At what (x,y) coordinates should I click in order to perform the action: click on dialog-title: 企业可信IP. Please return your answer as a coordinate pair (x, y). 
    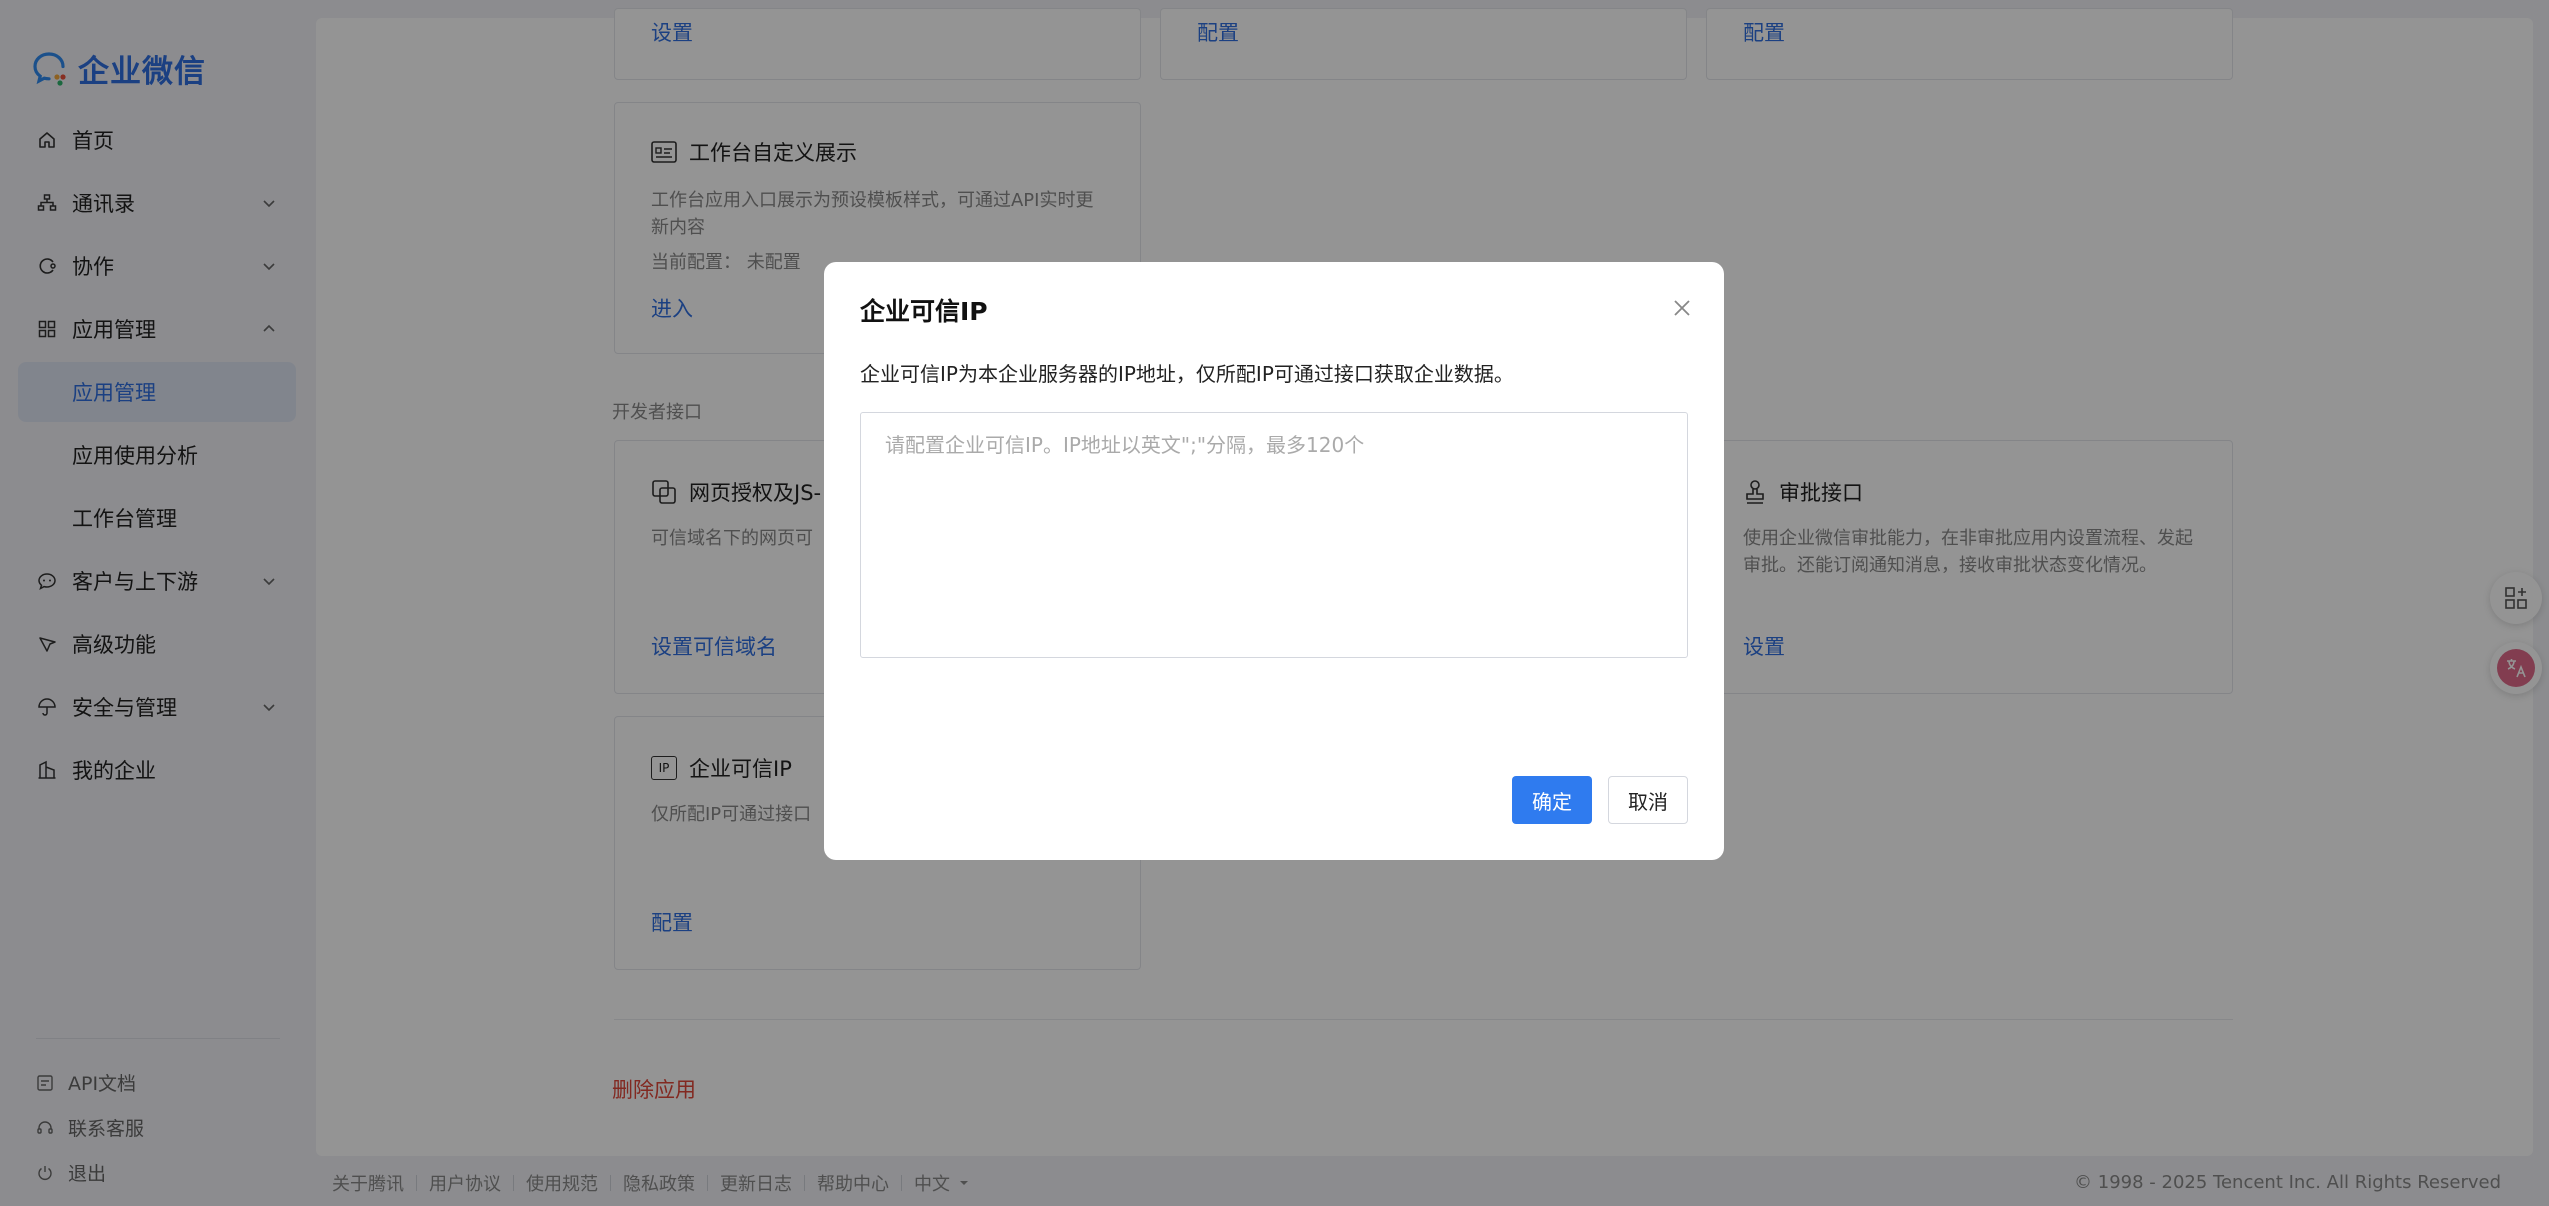
    Looking at the image, I should click on (924, 311).